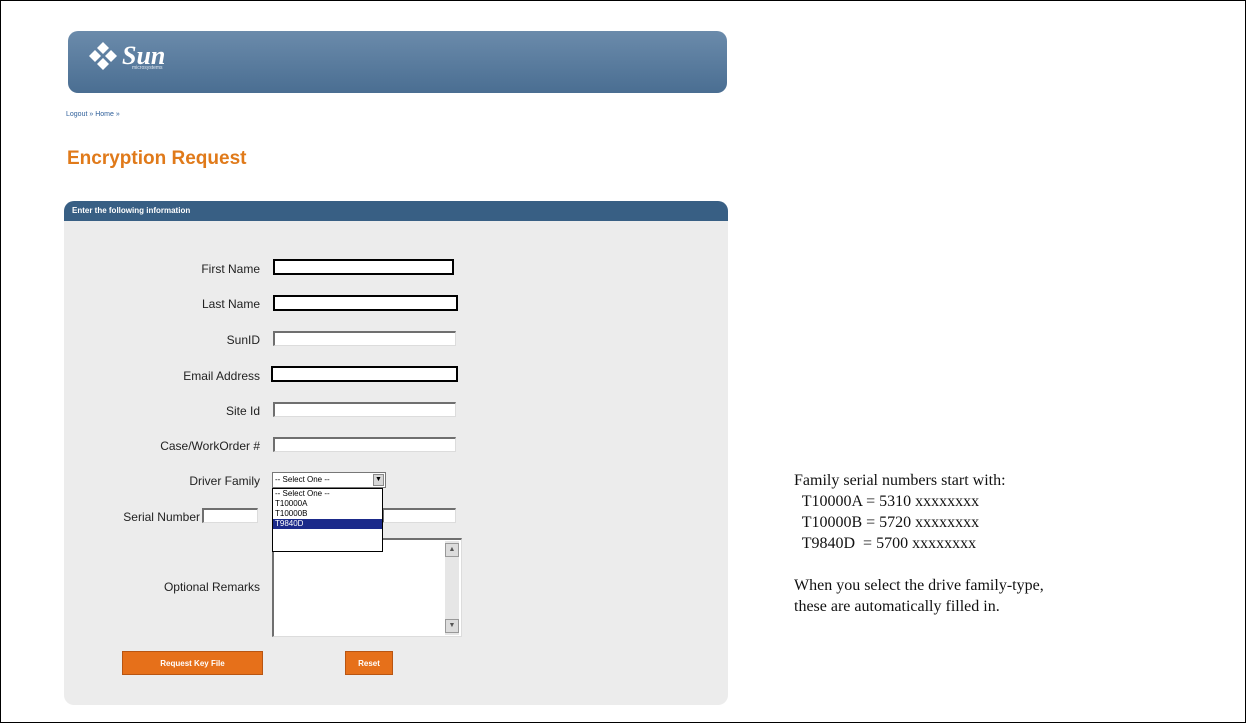 The height and width of the screenshot is (725, 1248). Describe the element at coordinates (887, 501) in the screenshot. I see `note-line: T10000A = 5310 xxxxxxxx` at that location.